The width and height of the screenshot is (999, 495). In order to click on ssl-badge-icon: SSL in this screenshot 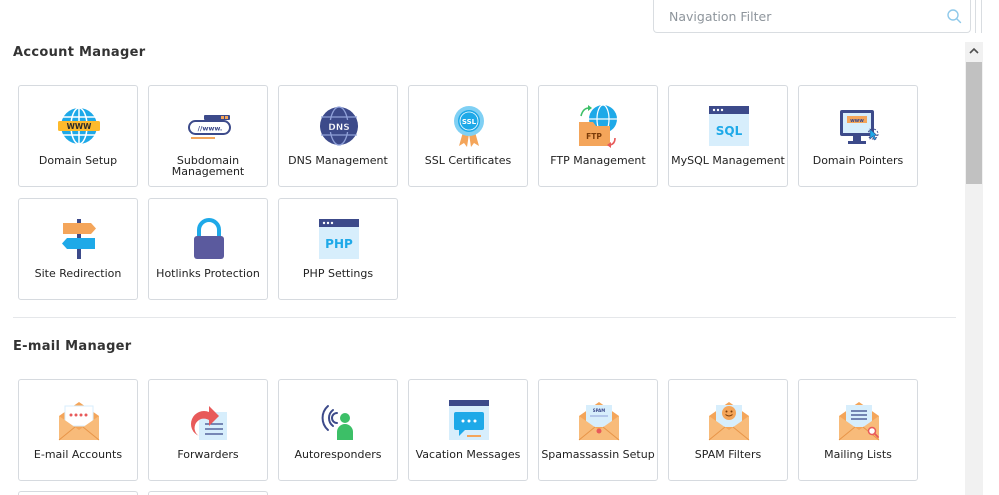, I will do `click(469, 126)`.